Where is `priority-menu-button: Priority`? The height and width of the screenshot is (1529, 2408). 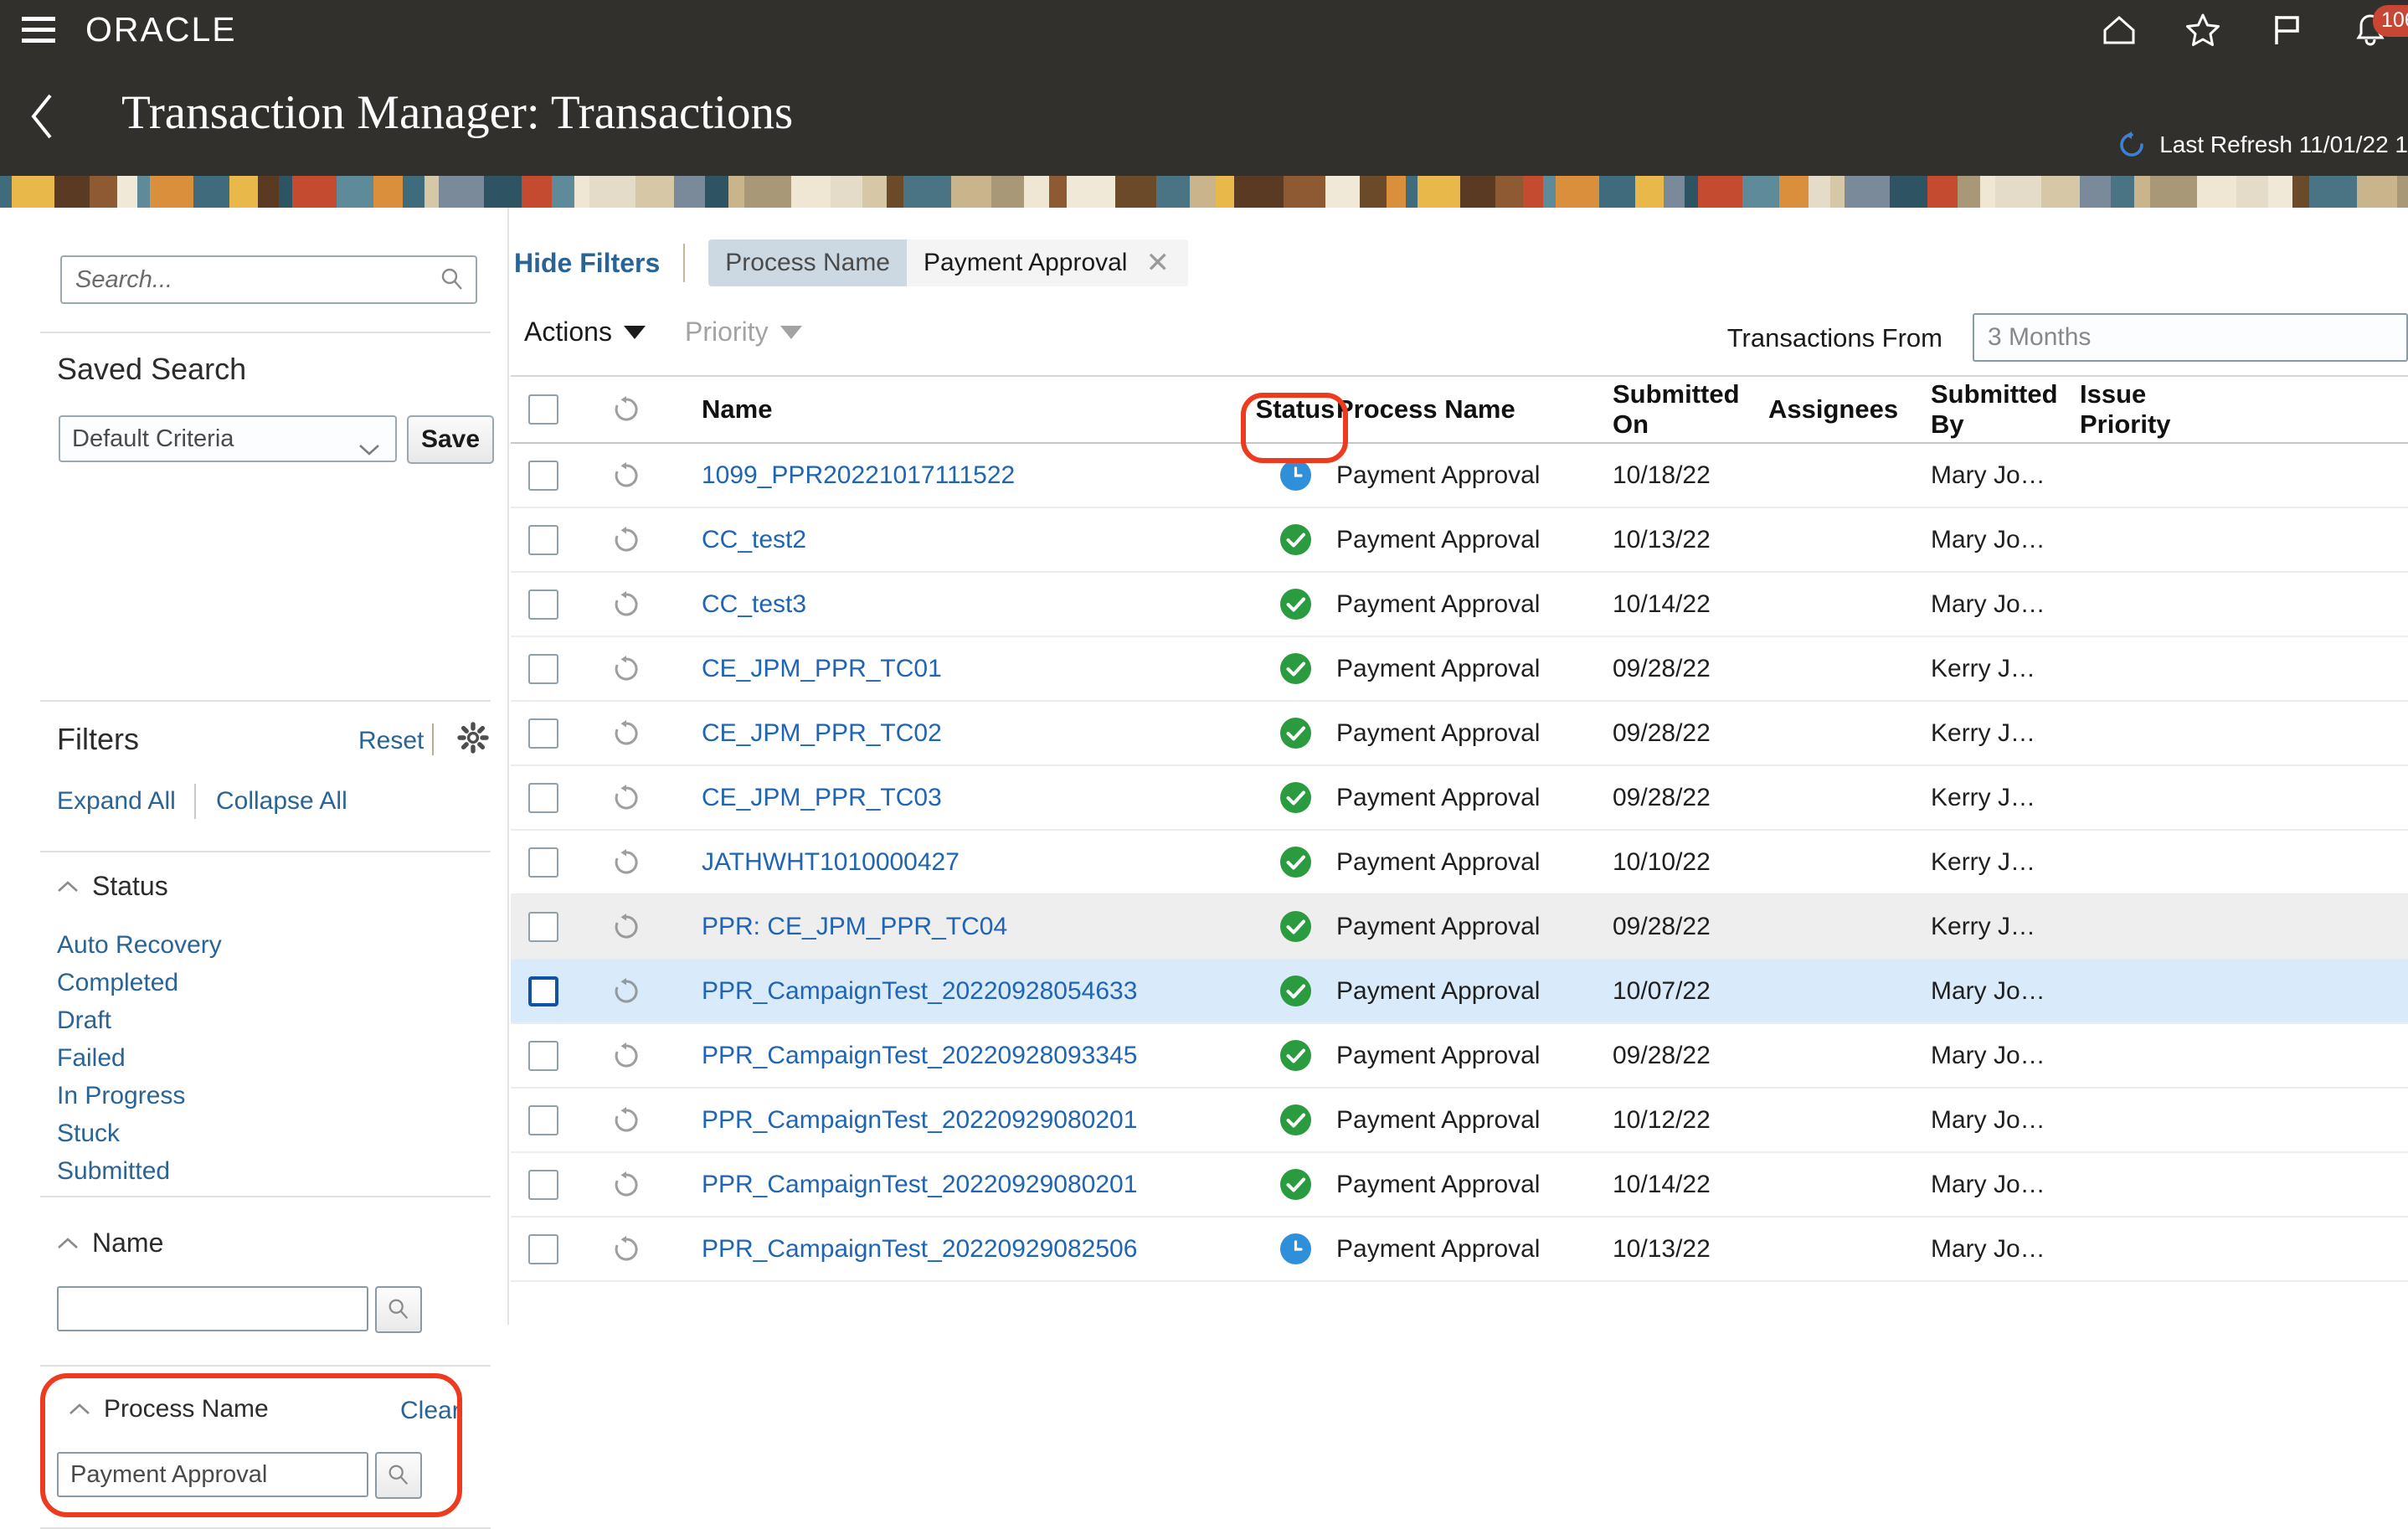
priority-menu-button: Priority is located at coordinates (743, 332).